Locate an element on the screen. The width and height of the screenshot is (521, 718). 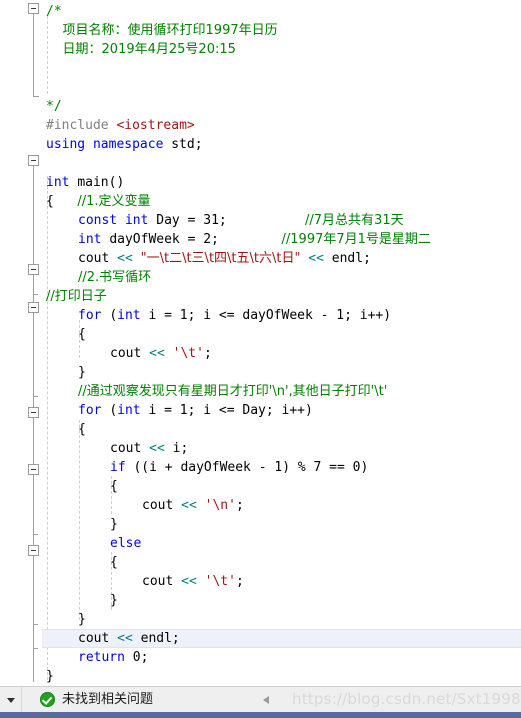
bottom-accent-strip is located at coordinates (260, 715).